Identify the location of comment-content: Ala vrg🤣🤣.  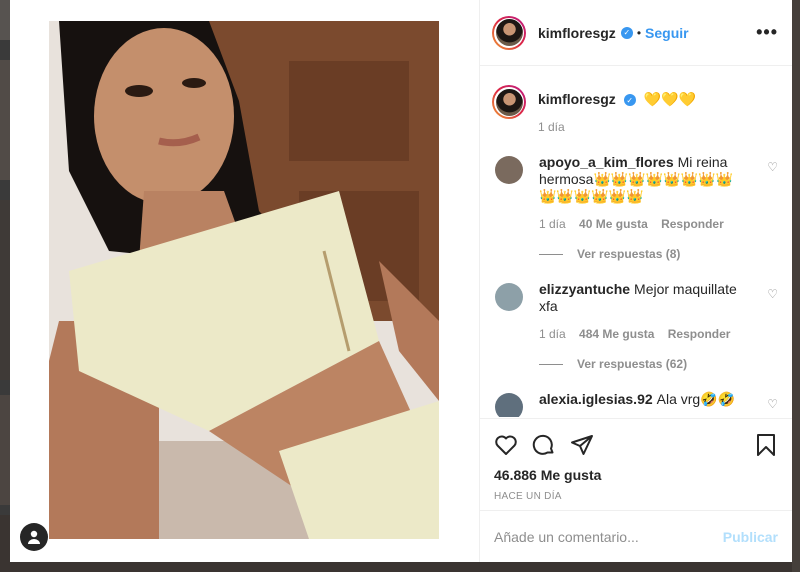
(696, 399).